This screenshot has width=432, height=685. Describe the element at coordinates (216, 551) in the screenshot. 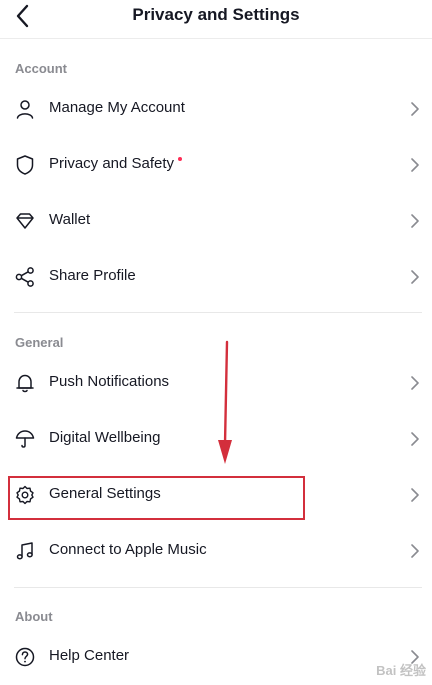

I see `settings-item-connect-to-apple-music: Connect to Apple Music` at that location.